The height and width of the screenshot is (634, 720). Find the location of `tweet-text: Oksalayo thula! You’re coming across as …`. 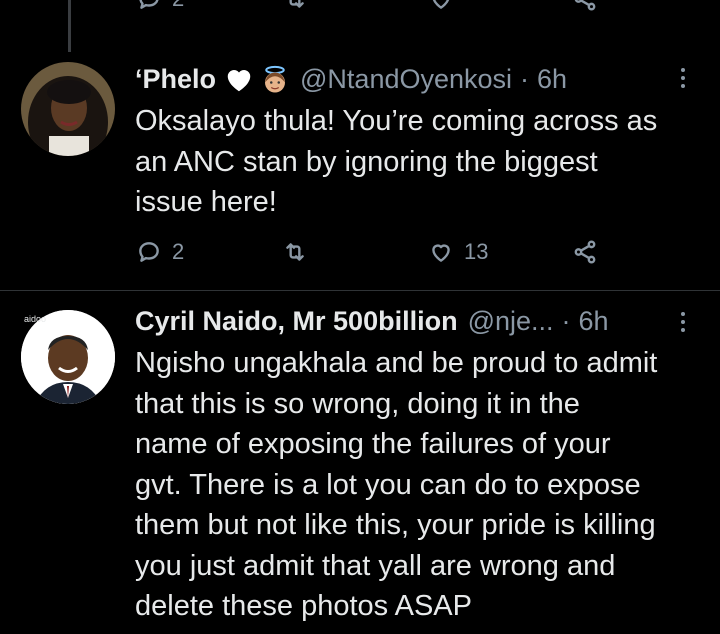

tweet-text: Oksalayo thula! You’re coming across as … is located at coordinates (396, 162).